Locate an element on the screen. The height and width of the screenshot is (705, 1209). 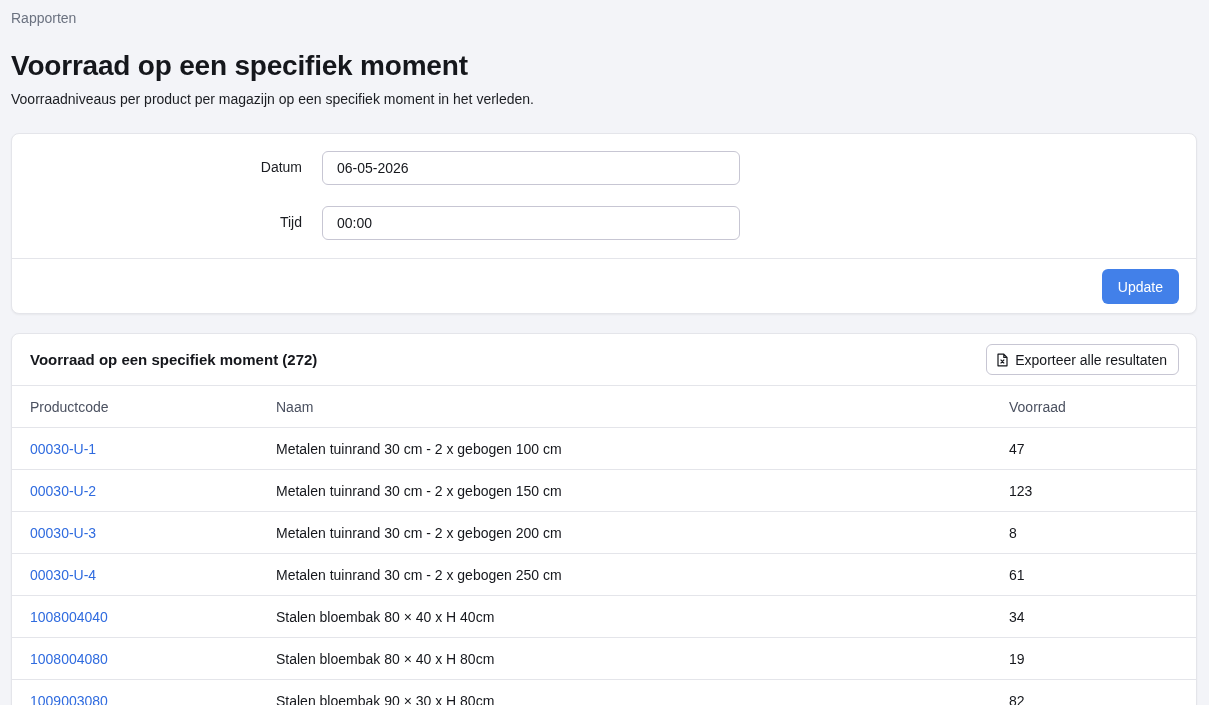
table-cell-text: 61 is located at coordinates (1016, 575).